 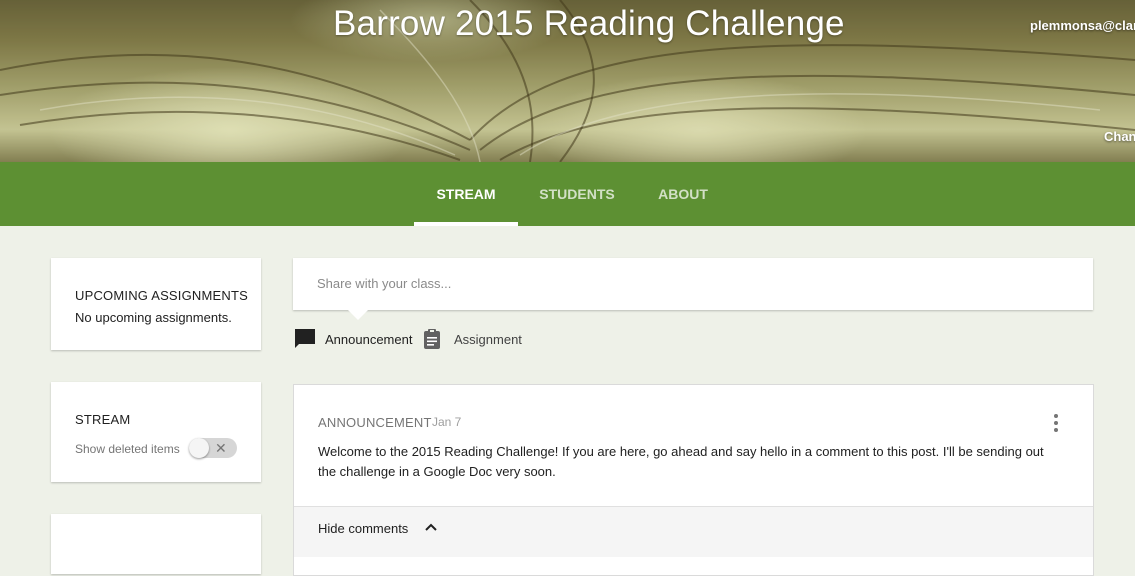 What do you see at coordinates (697, 283) in the screenshot?
I see `share-input` at bounding box center [697, 283].